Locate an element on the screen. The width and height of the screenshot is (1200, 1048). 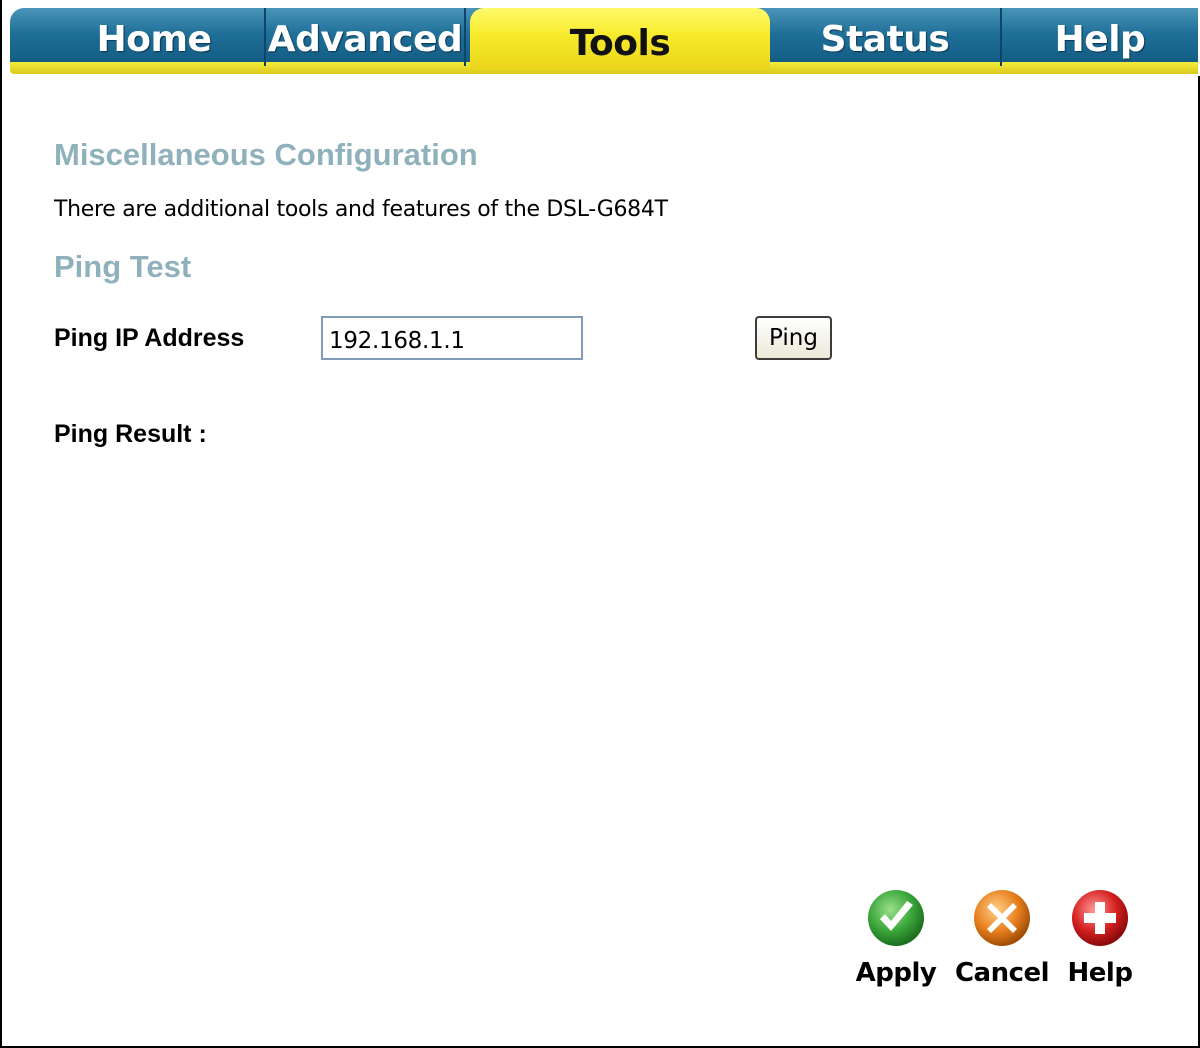
misc-config-title: Miscellaneous Configuration is located at coordinates (266, 154).